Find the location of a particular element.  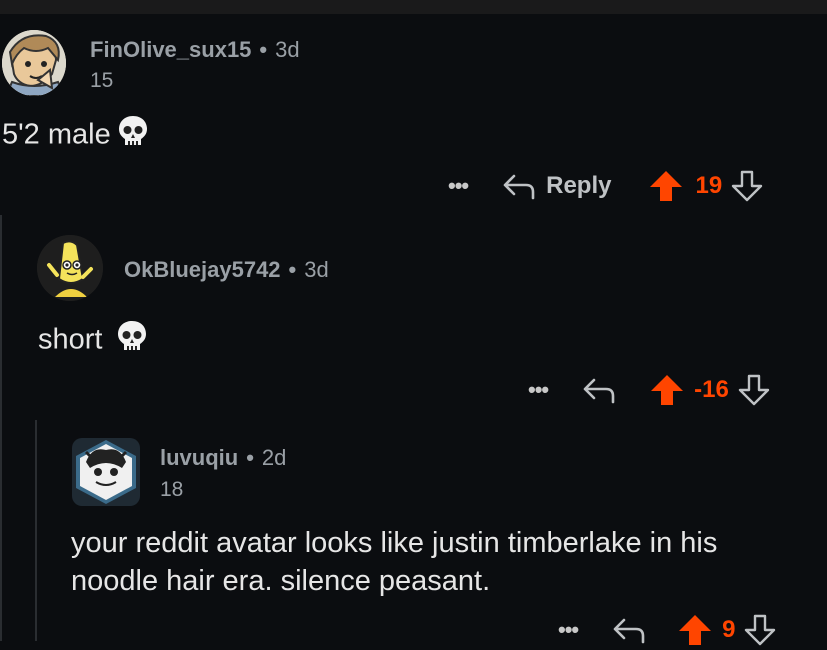

comment-body: 5'2 male is located at coordinates (75, 136).